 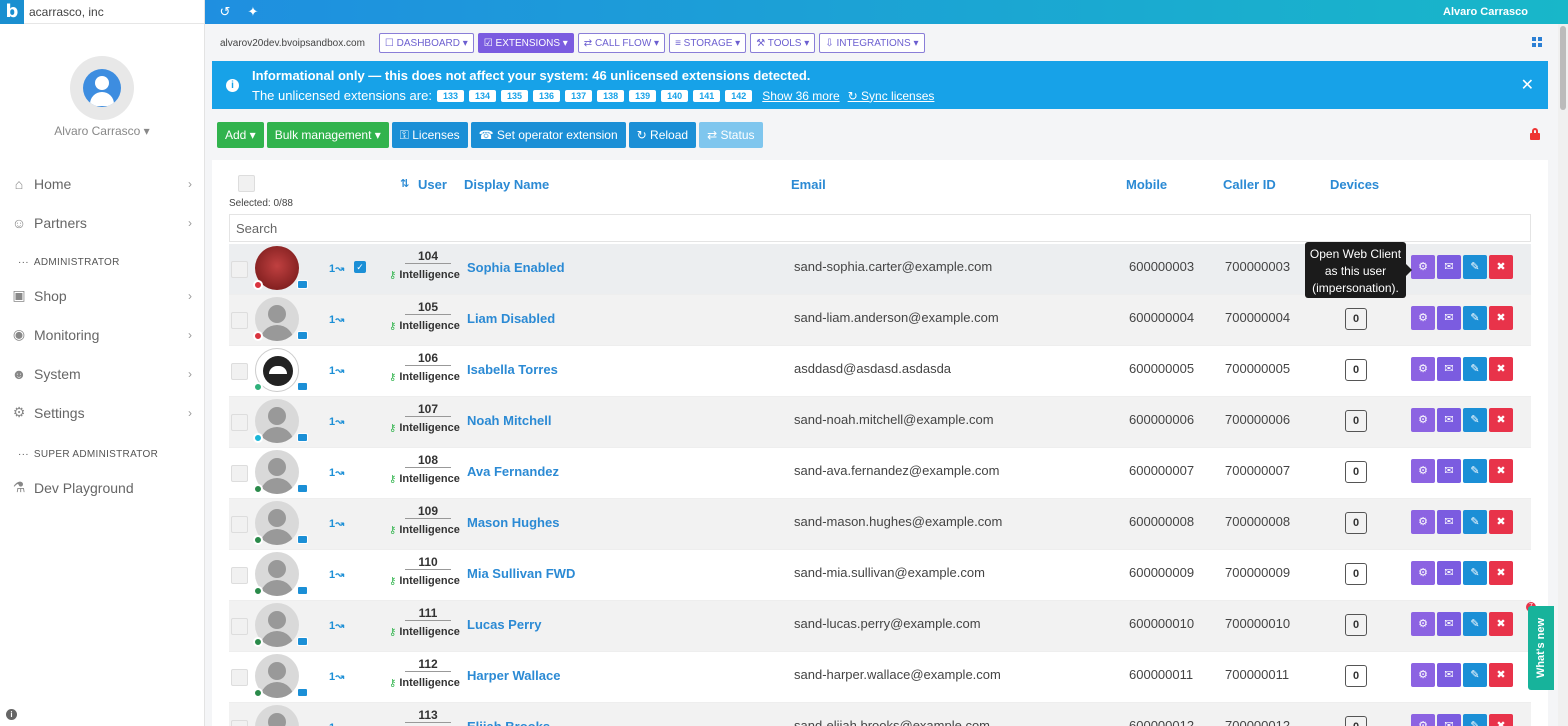 What do you see at coordinates (429, 135) in the screenshot?
I see `licenses-button: ⚿ Licenses` at bounding box center [429, 135].